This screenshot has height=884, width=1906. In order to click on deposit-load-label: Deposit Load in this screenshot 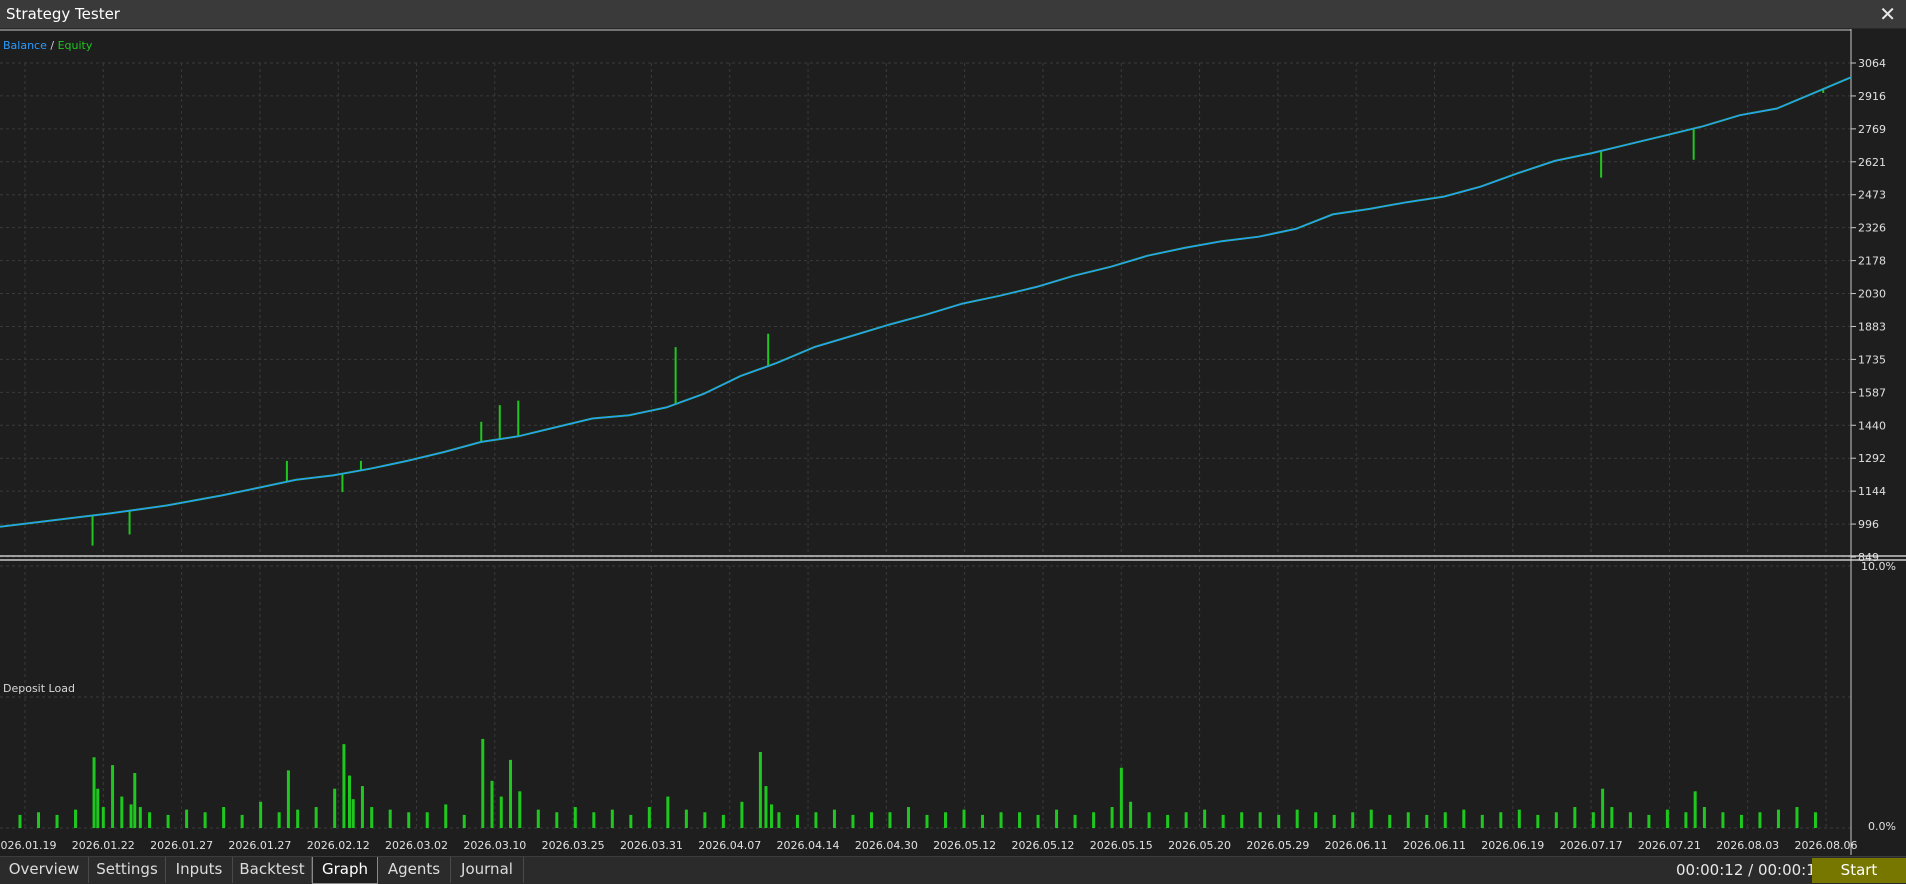, I will do `click(39, 688)`.